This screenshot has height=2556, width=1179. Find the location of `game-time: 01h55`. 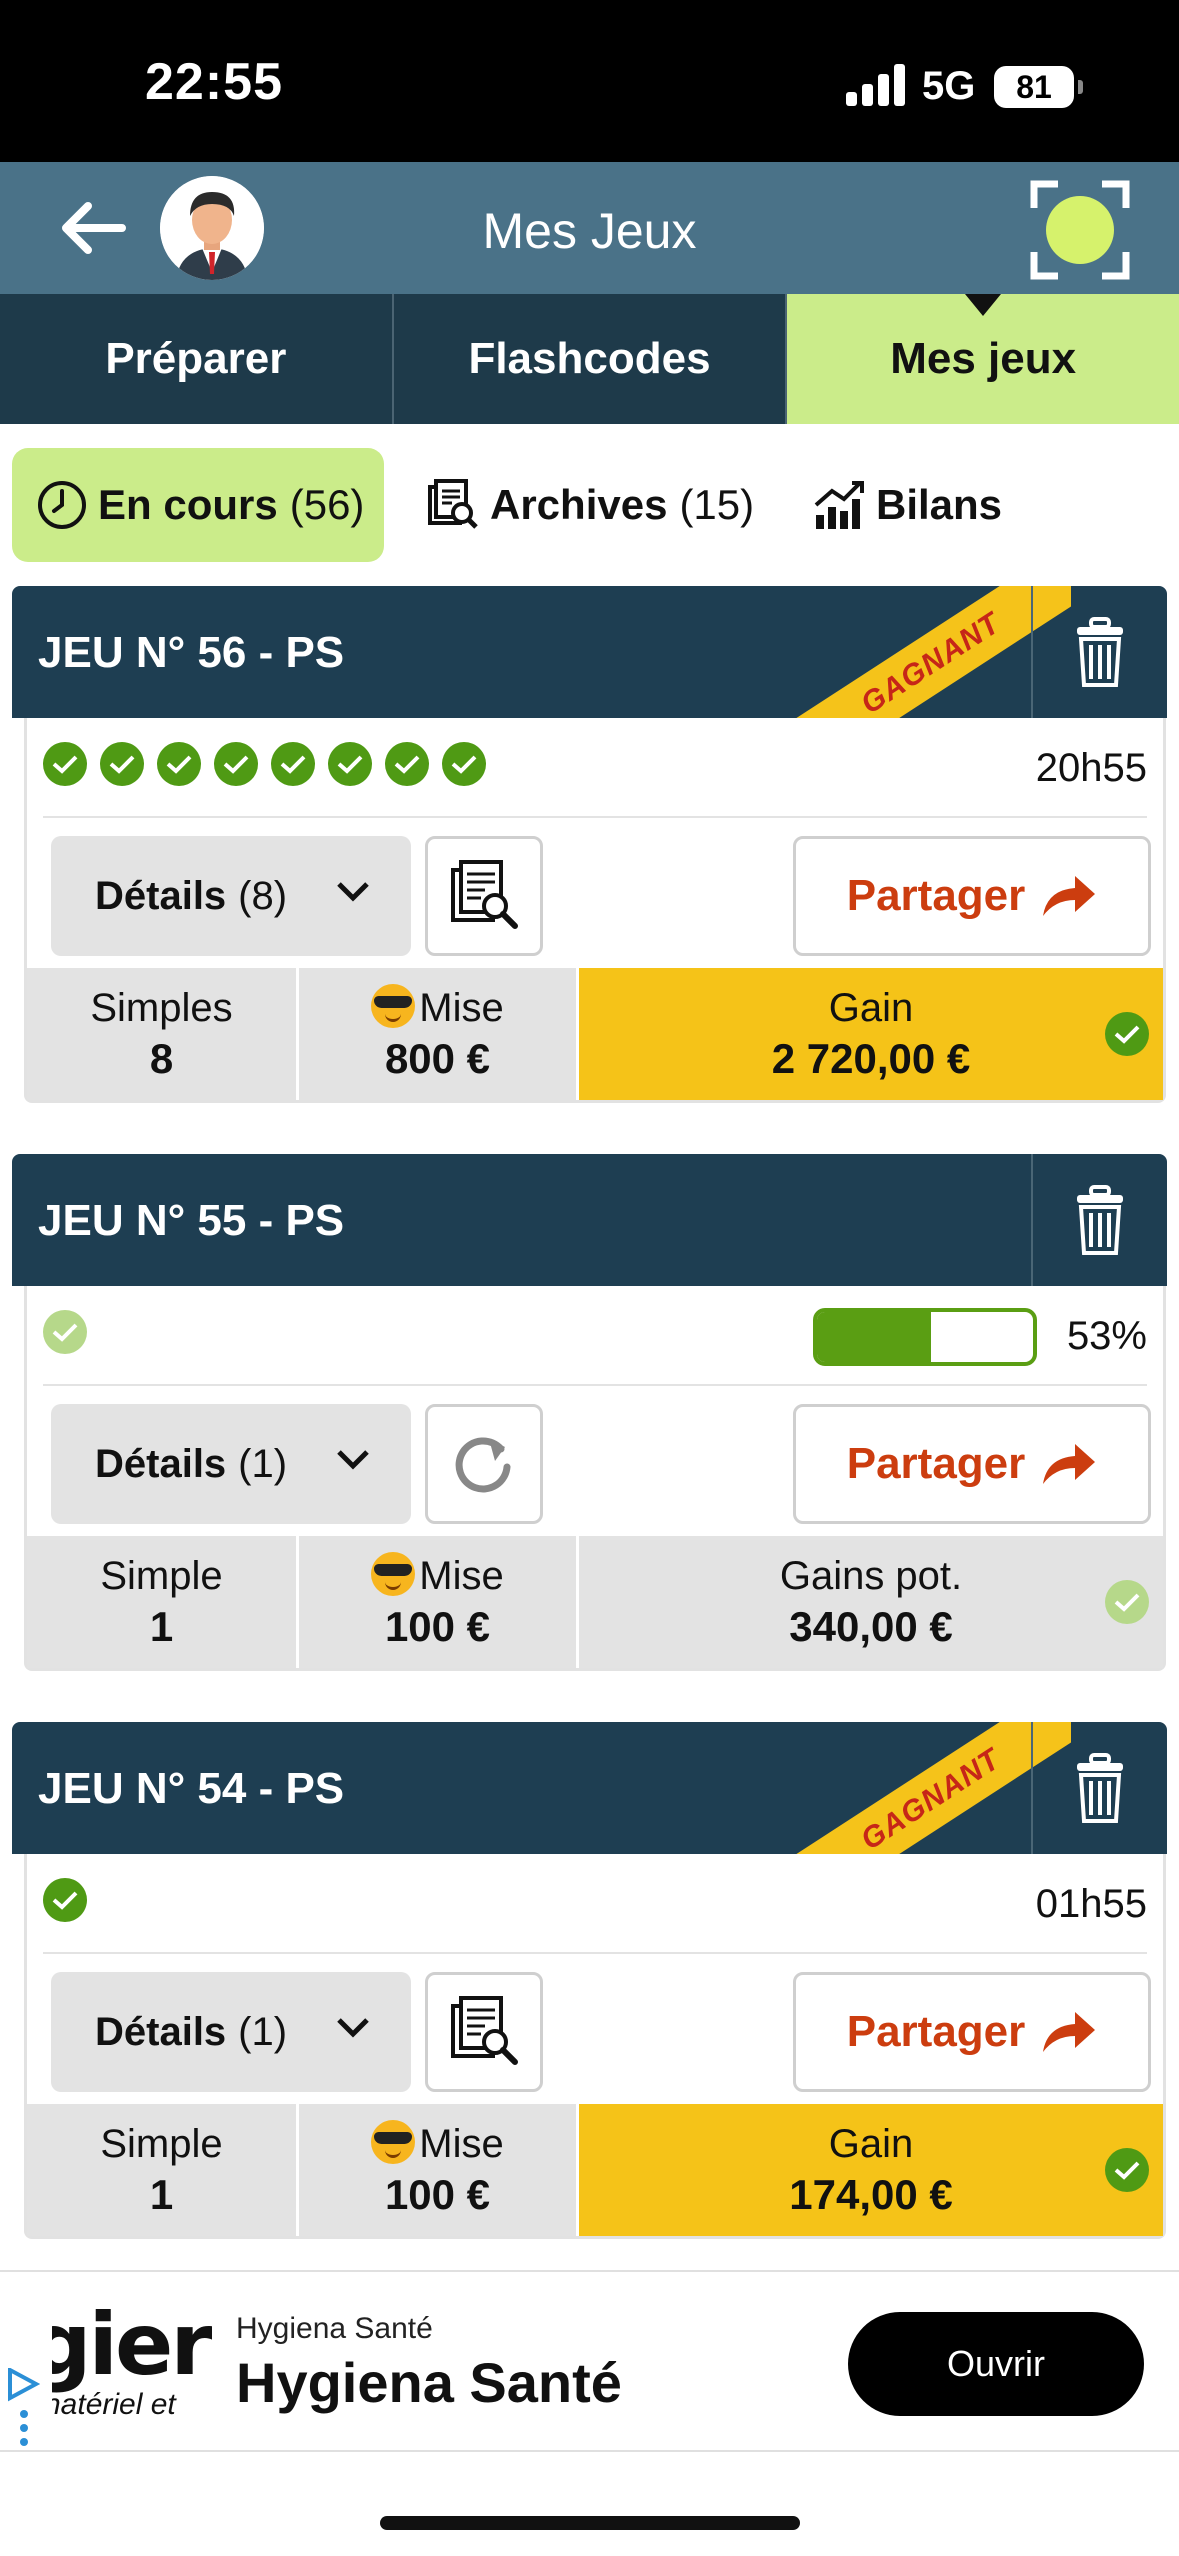

game-time: 01h55 is located at coordinates (1091, 1904).